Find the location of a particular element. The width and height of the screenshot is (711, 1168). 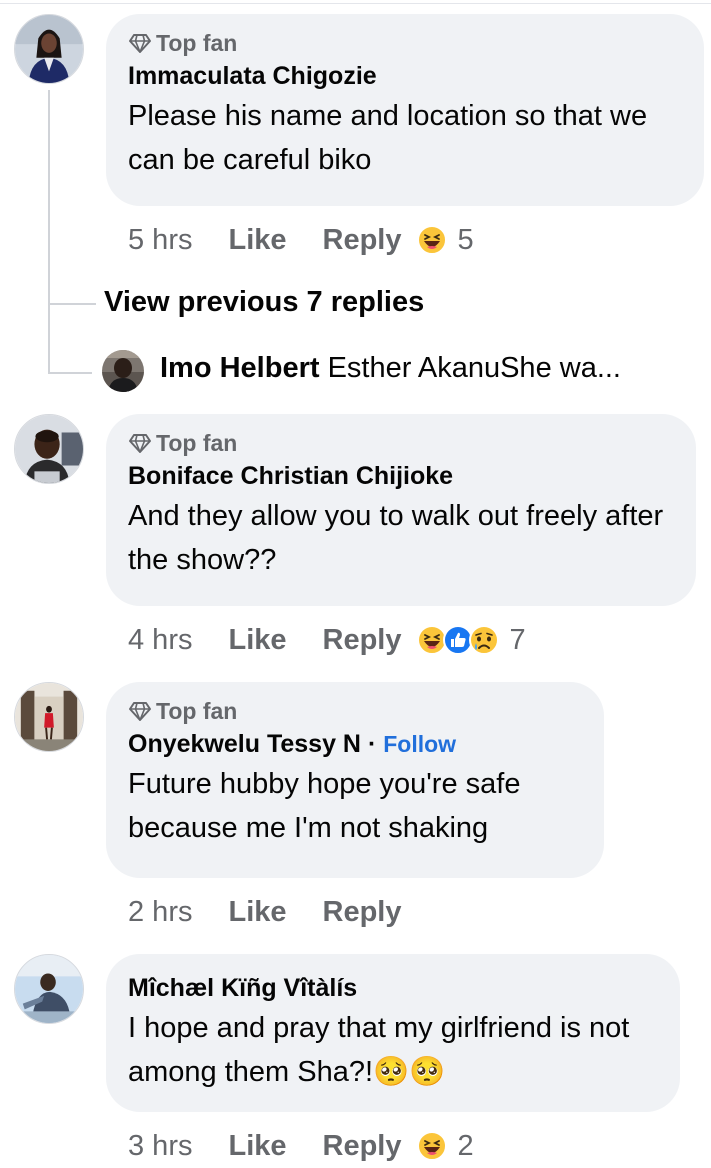

view-previous-replies: View previous 7 replies is located at coordinates (264, 302).